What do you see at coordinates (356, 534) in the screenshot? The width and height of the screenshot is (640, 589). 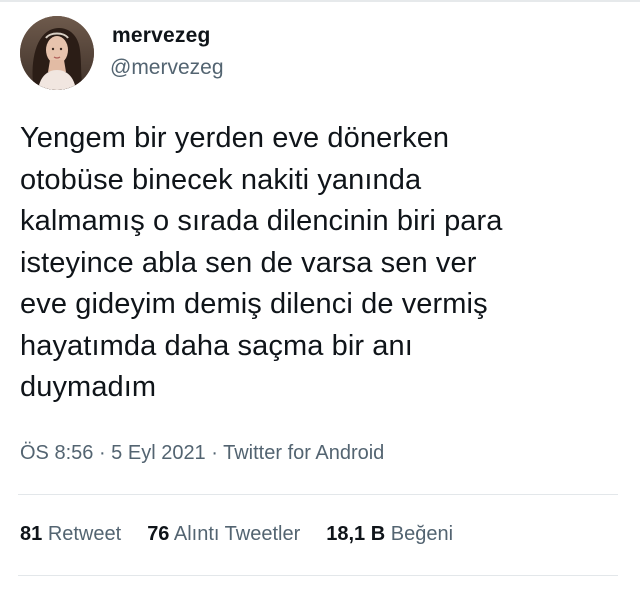 I see `likes-count: 18,1 B` at bounding box center [356, 534].